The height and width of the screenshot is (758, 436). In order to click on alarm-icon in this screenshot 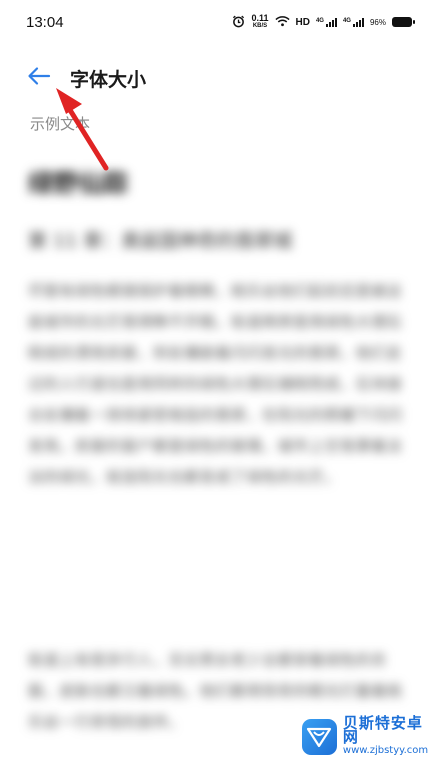, I will do `click(238, 22)`.